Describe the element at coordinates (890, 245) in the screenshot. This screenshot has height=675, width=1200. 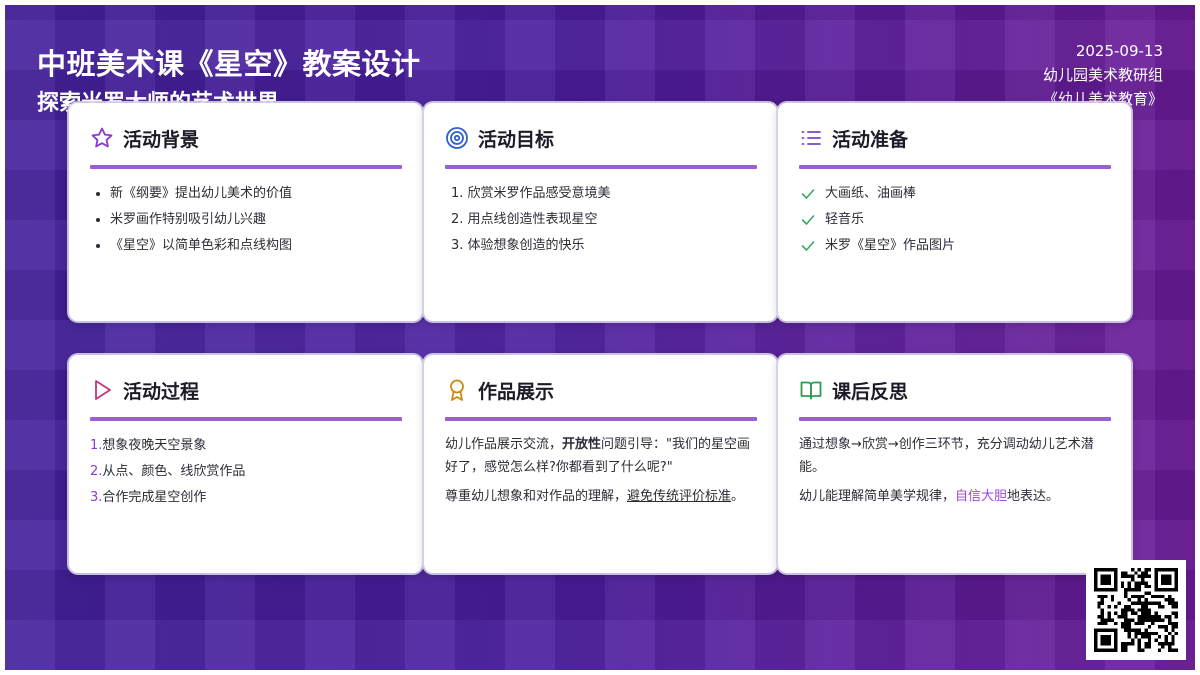
I see `list-item-label: 米罗《星空》作品图片` at that location.